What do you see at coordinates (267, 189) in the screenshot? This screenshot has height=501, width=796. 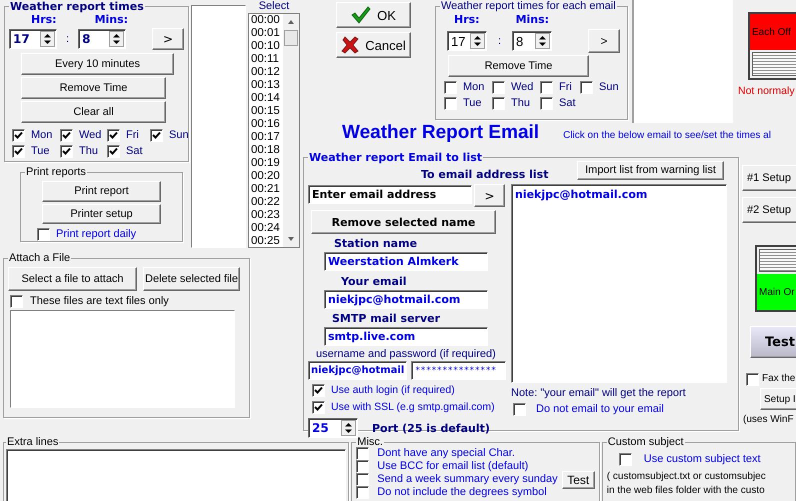 I see `time-item: 00:21` at bounding box center [267, 189].